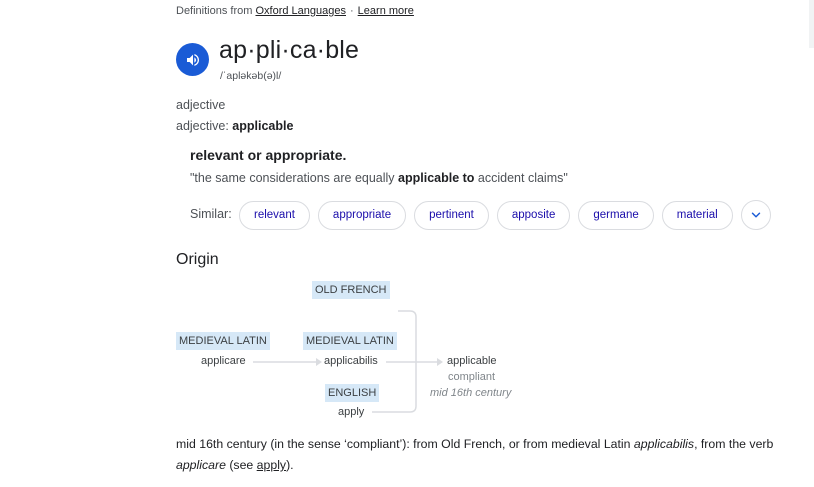 The width and height of the screenshot is (814, 487). I want to click on result-date: mid 16th century, so click(471, 393).